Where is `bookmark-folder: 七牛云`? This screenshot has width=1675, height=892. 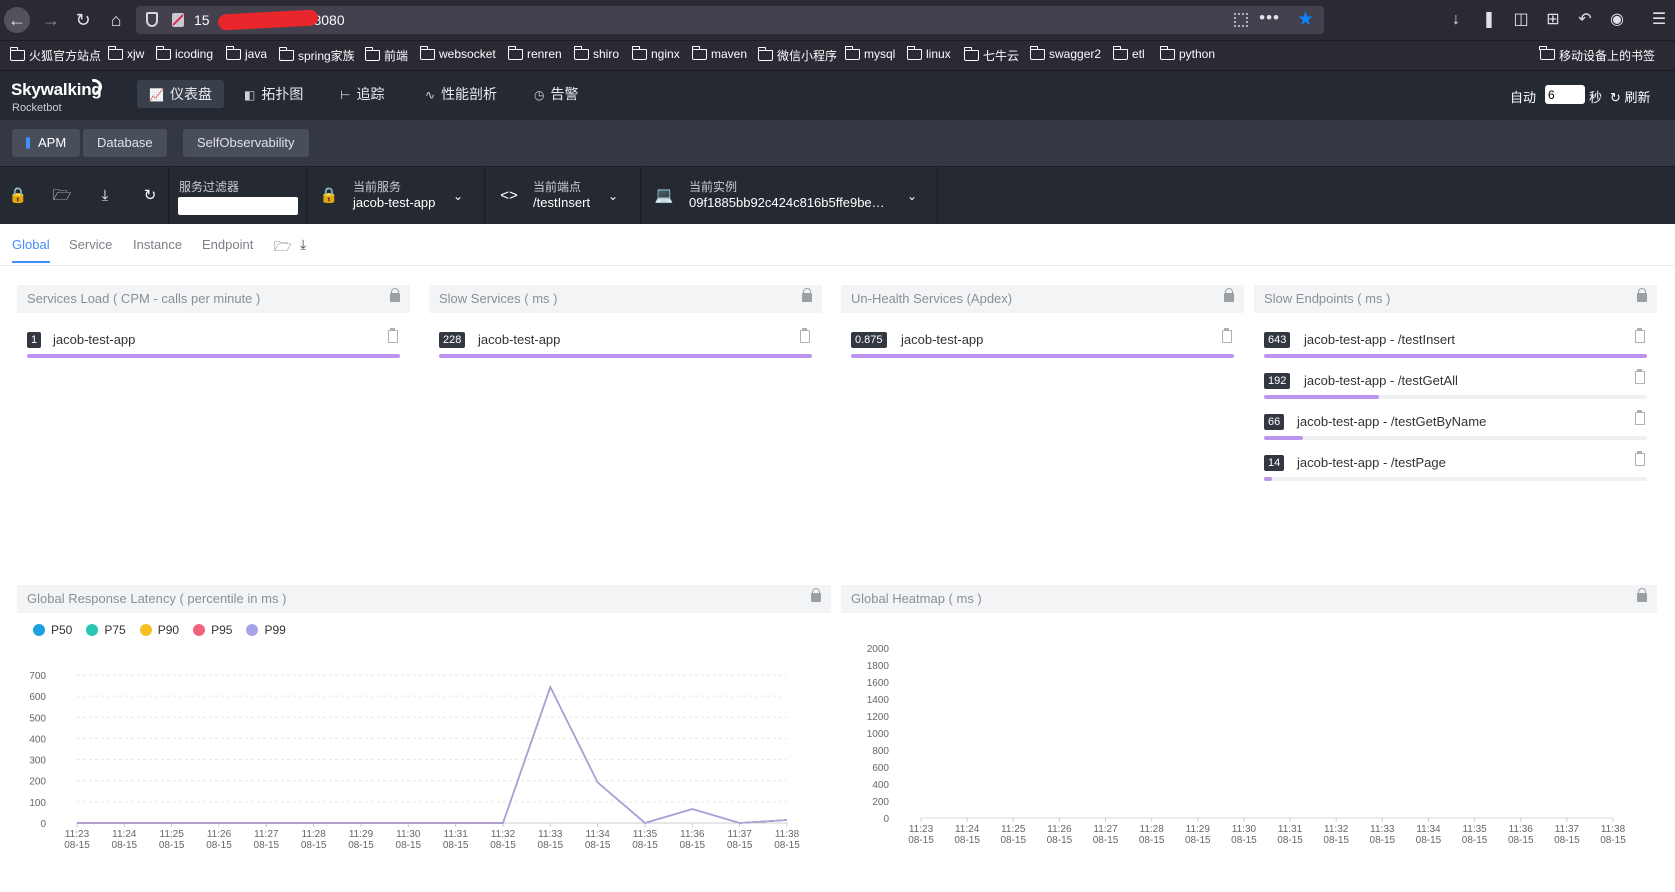
bookmark-folder: 七牛云 is located at coordinates (991, 55).